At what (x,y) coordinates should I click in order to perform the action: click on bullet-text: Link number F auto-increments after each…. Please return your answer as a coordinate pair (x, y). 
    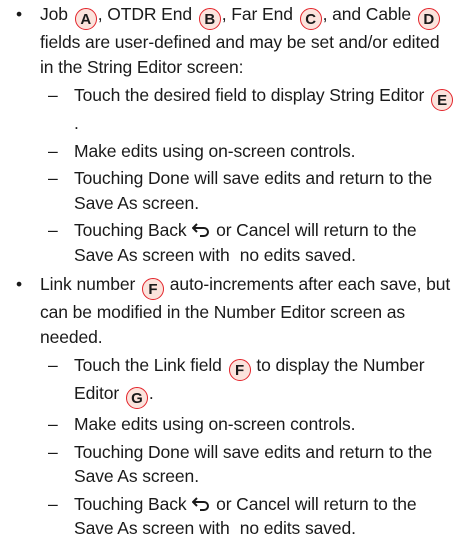
    Looking at the image, I should click on (245, 310).